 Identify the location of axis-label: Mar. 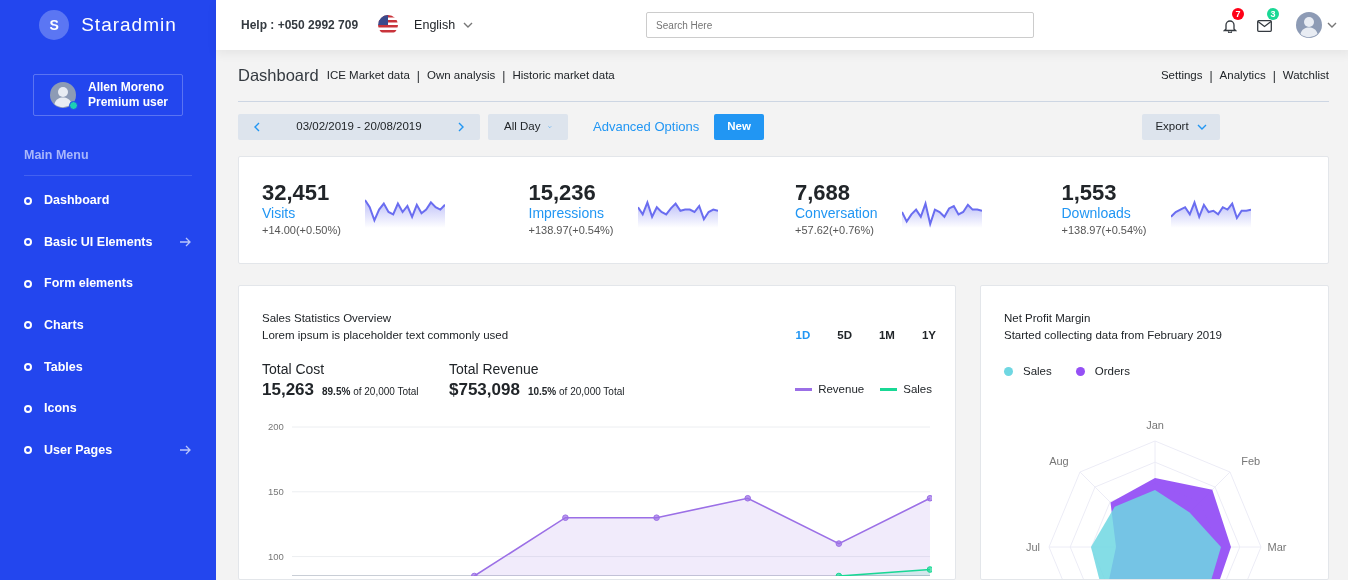
(1277, 546).